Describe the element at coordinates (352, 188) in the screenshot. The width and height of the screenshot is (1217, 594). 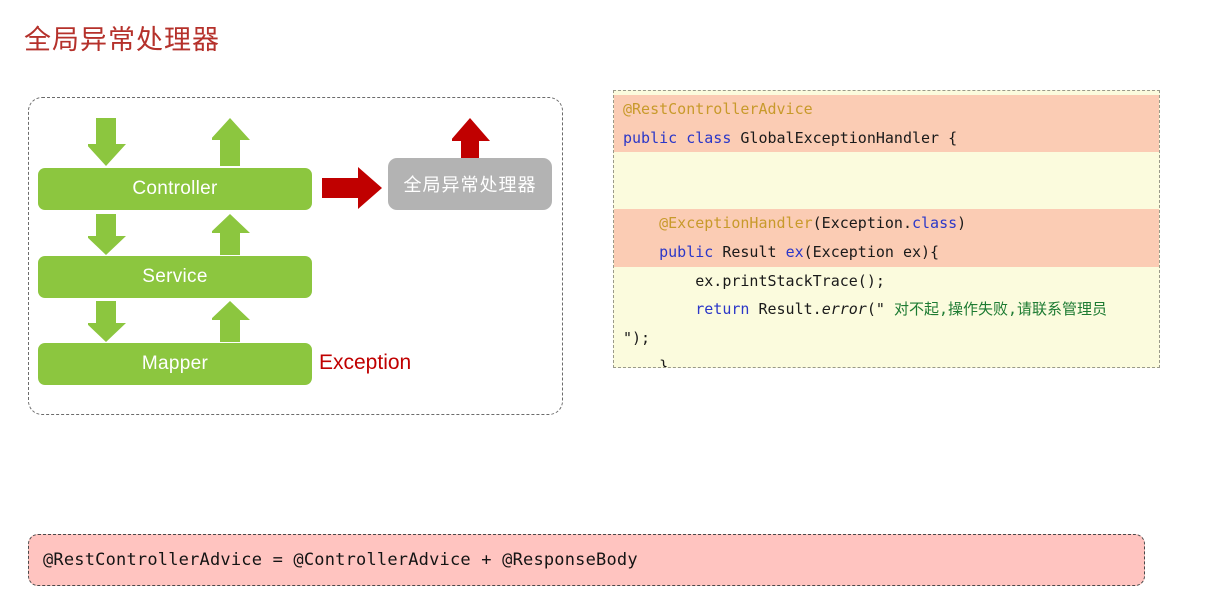
I see `arrow-right-red-controller-to-handler-icon` at that location.